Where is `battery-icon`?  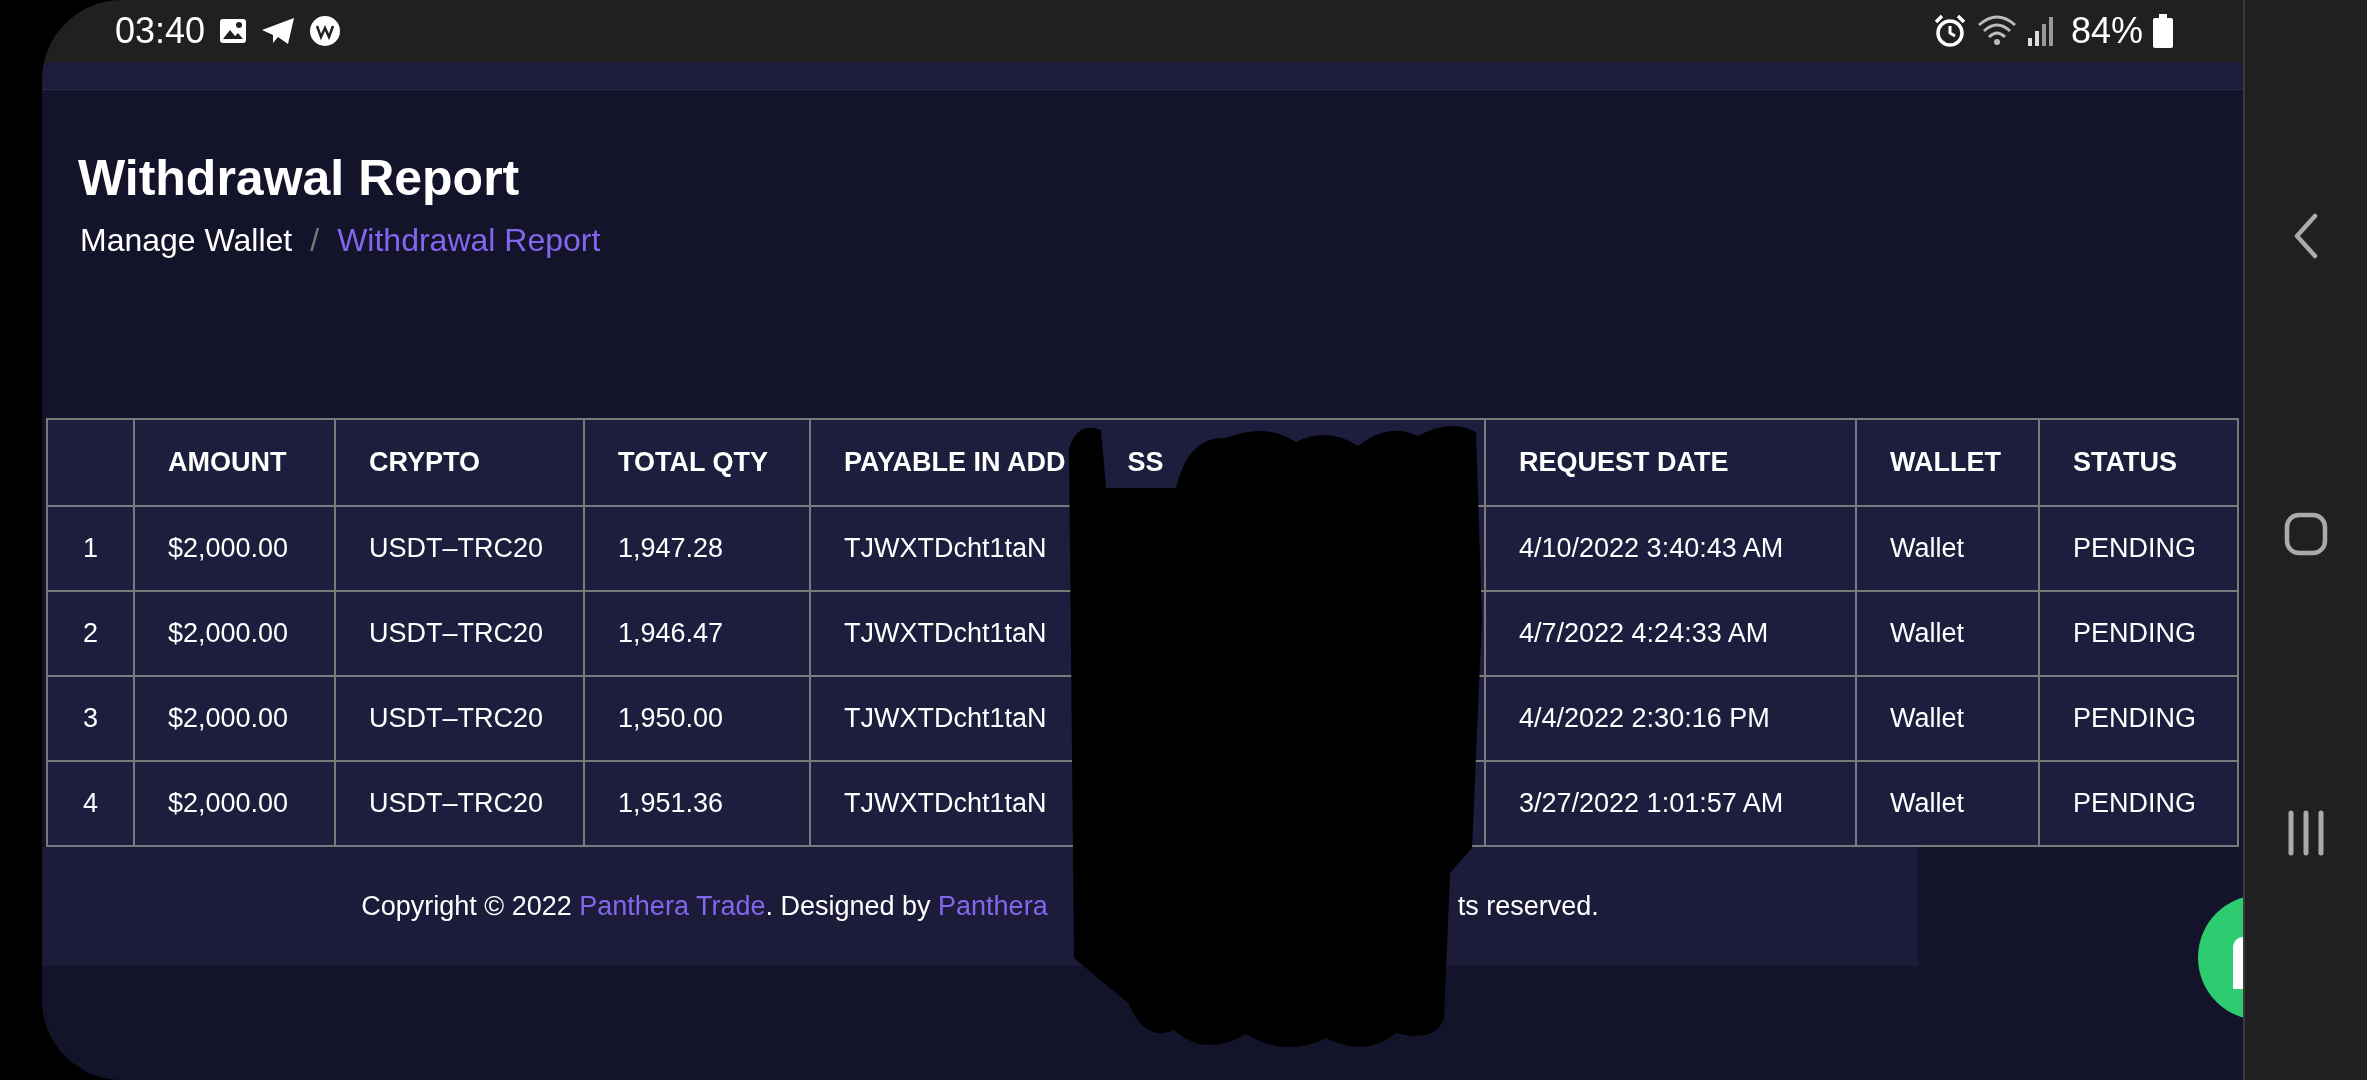 battery-icon is located at coordinates (2163, 31).